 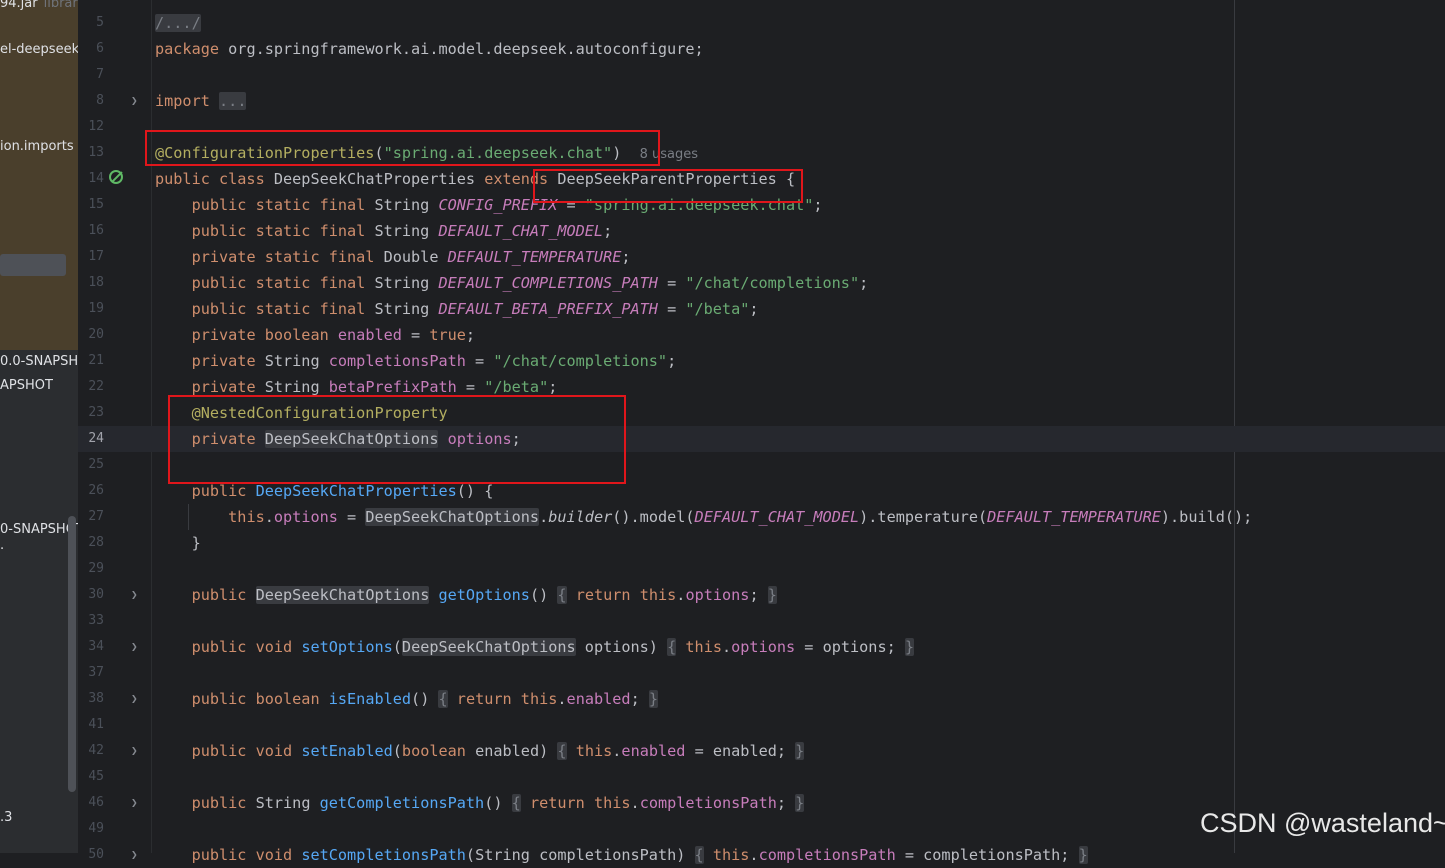 I want to click on code-token: this, so click(x=731, y=855).